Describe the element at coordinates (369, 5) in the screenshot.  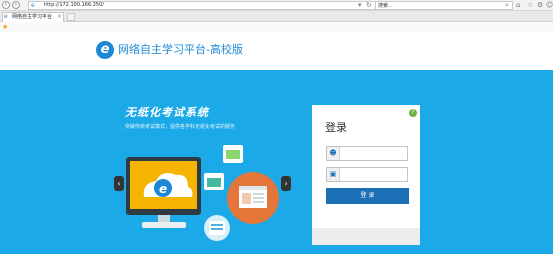
I see `refresh-icon: ↻` at that location.